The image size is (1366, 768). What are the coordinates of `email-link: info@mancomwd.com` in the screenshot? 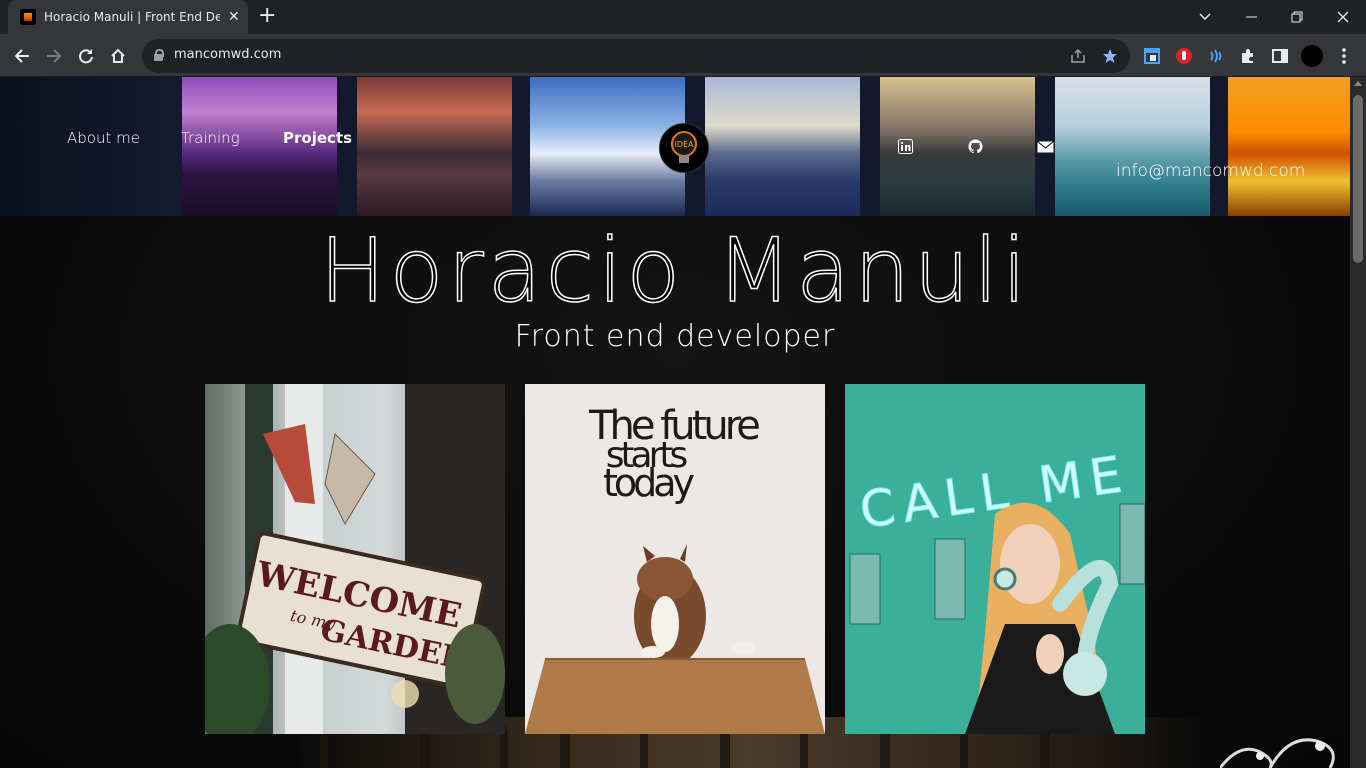 It's located at (1210, 171).